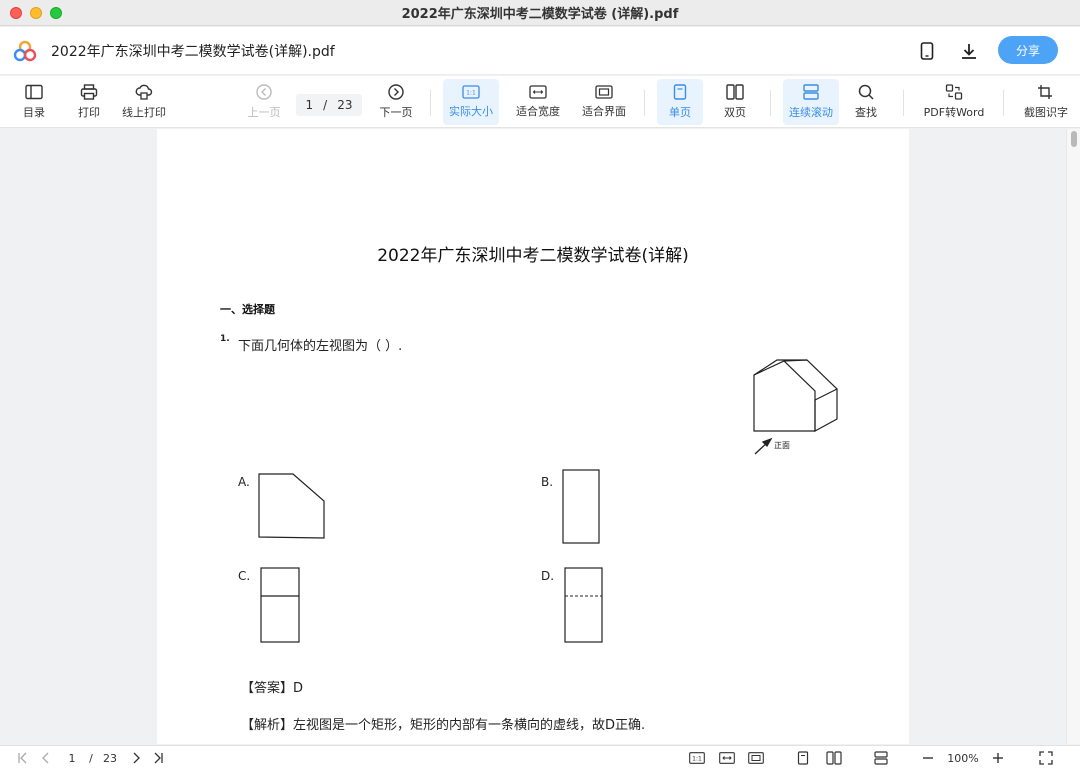 This screenshot has height=768, width=1080. Describe the element at coordinates (396, 102) in the screenshot. I see `next-page-button: 下一页` at that location.